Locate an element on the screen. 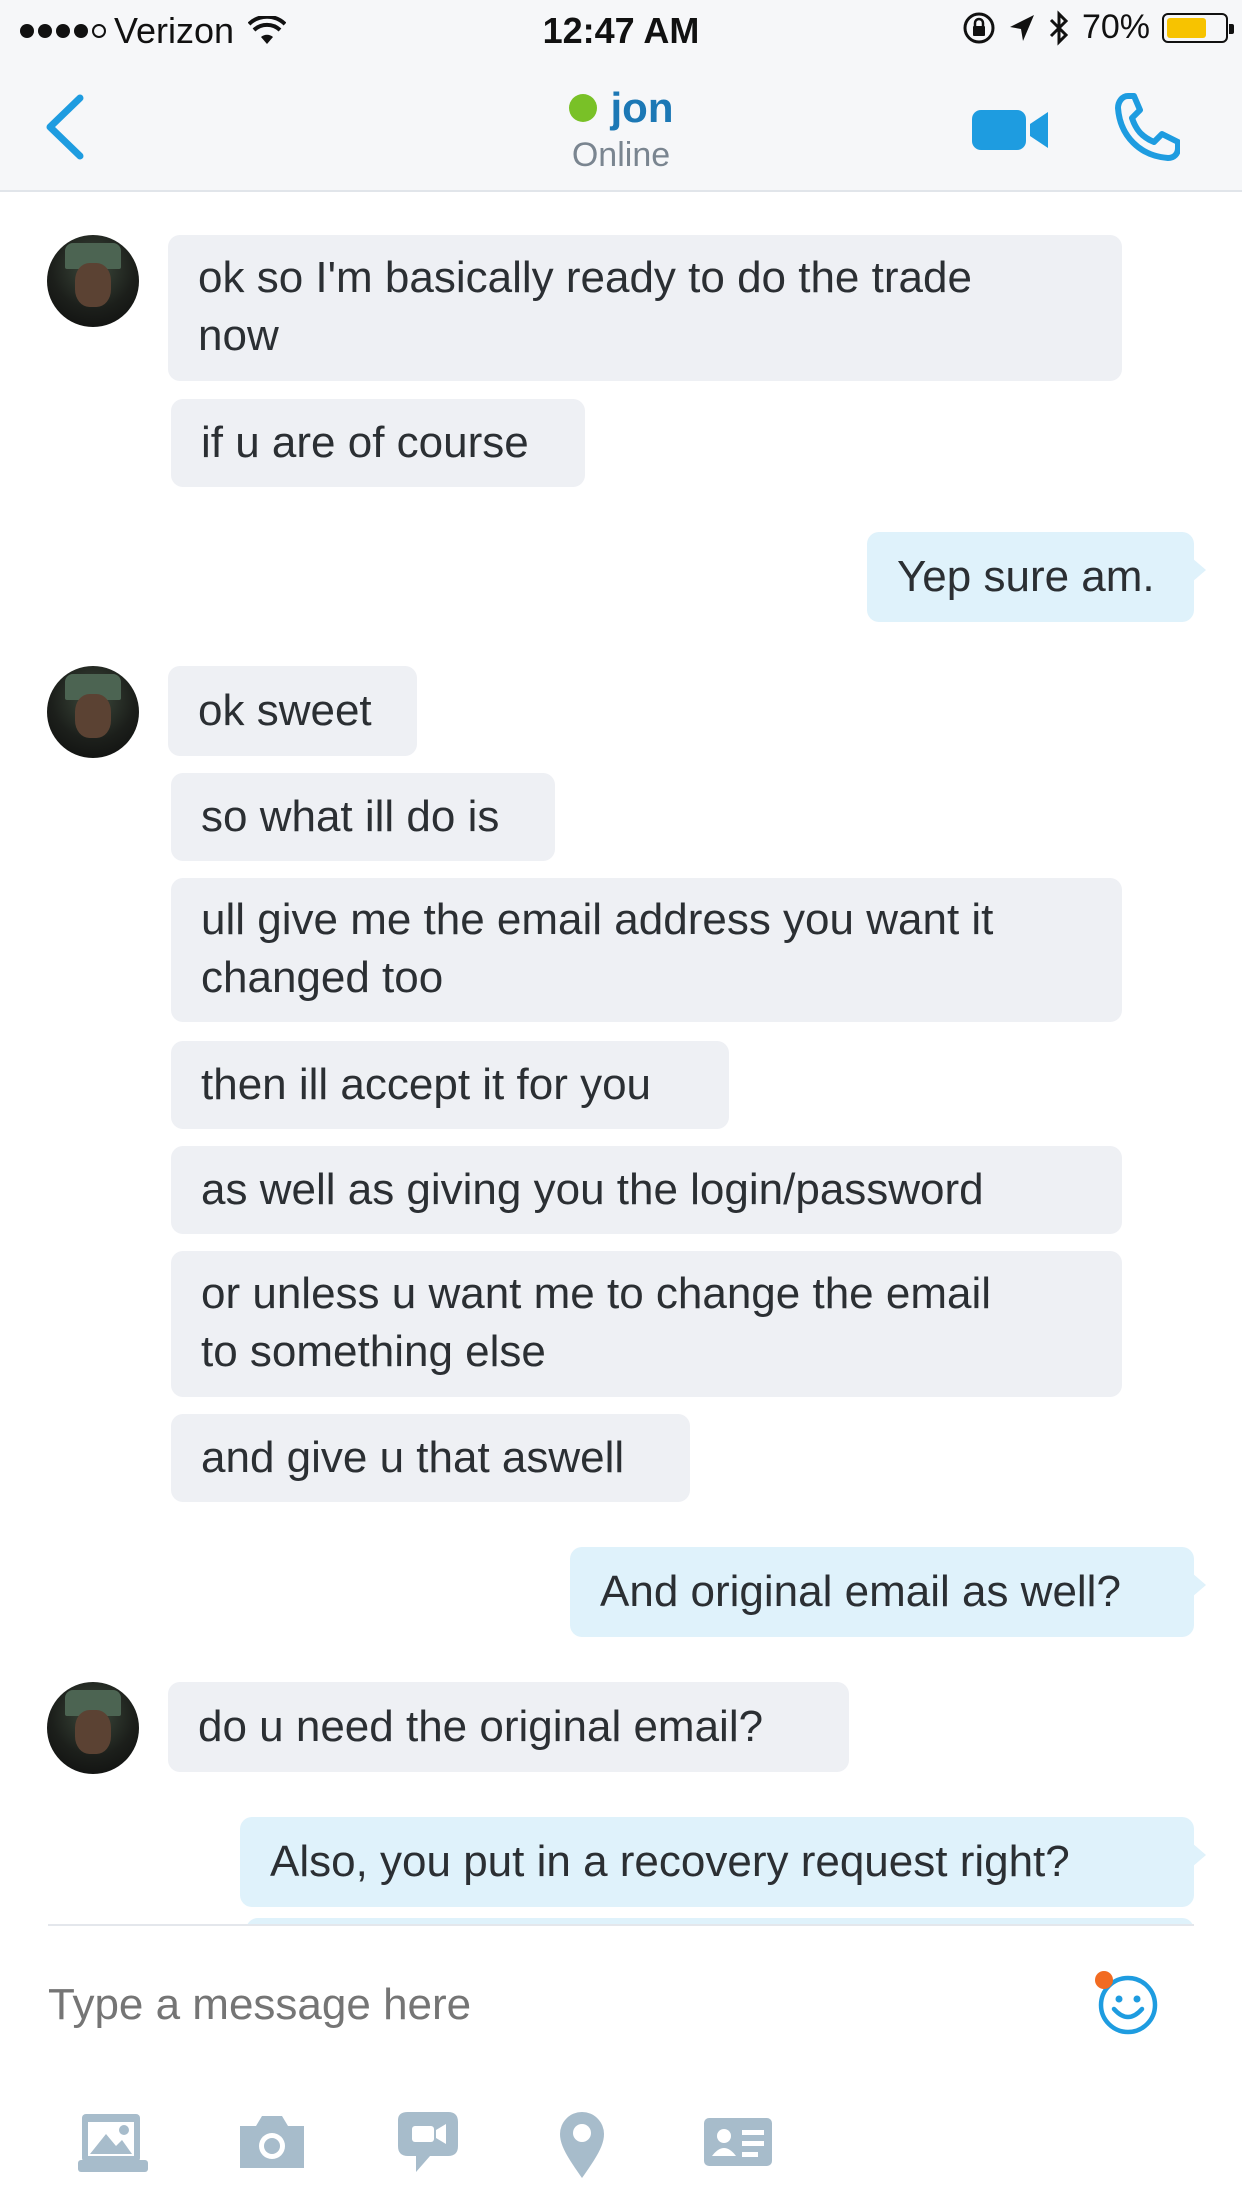  battery-icon is located at coordinates (1198, 27).